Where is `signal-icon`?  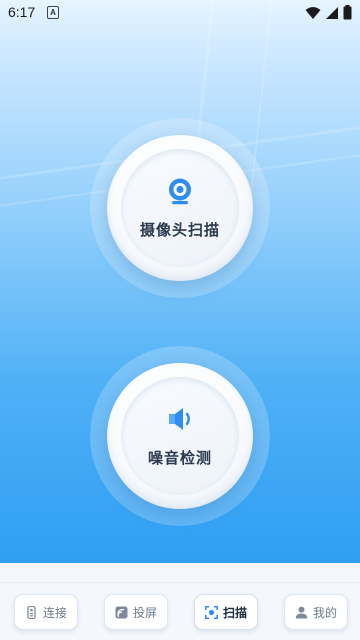
signal-icon is located at coordinates (332, 12).